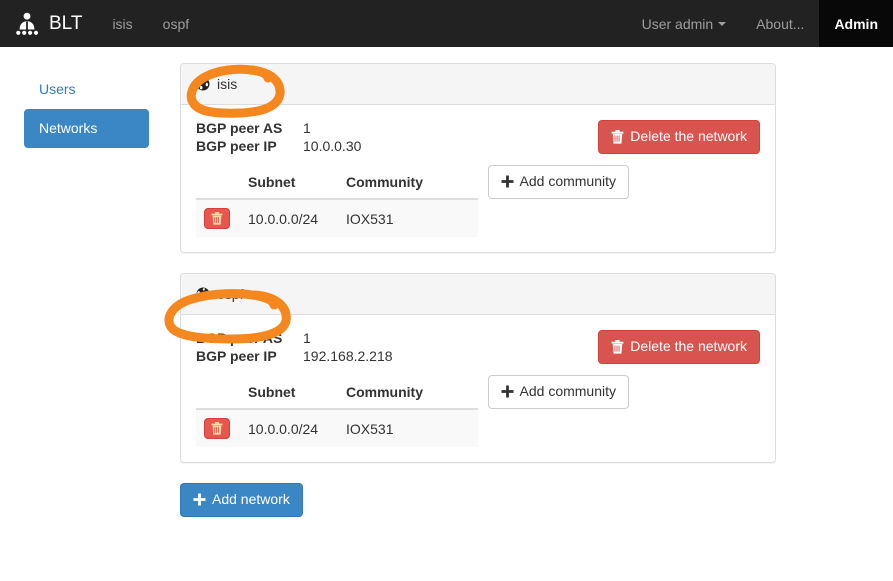 The image size is (893, 581). Describe the element at coordinates (478, 84) in the screenshot. I see `isis-panel-heading: isis` at that location.